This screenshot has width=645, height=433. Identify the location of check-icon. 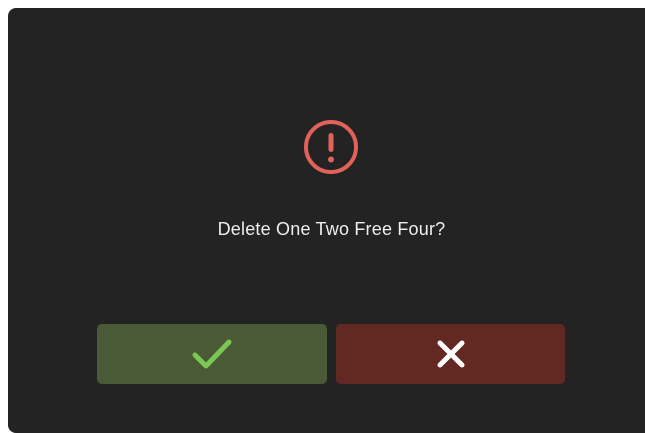
(212, 354).